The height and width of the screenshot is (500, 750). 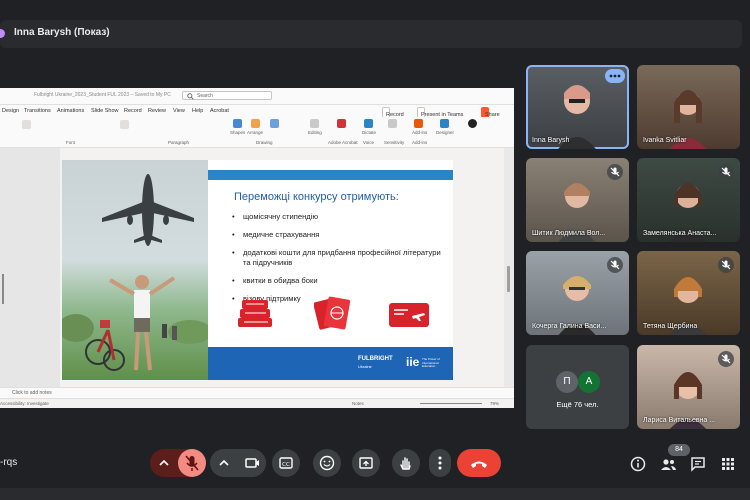 What do you see at coordinates (445, 132) in the screenshot?
I see `ribbon-item-designer: Designer` at bounding box center [445, 132].